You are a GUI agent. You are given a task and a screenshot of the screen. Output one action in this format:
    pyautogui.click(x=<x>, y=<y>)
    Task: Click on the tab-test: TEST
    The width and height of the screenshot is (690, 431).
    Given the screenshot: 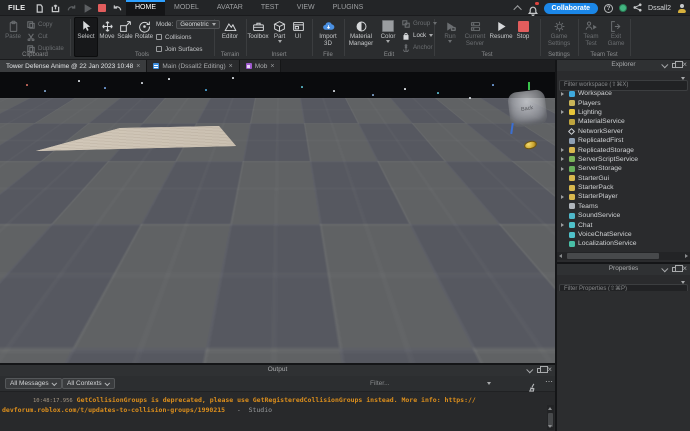 What is the action you would take?
    pyautogui.click(x=270, y=8)
    